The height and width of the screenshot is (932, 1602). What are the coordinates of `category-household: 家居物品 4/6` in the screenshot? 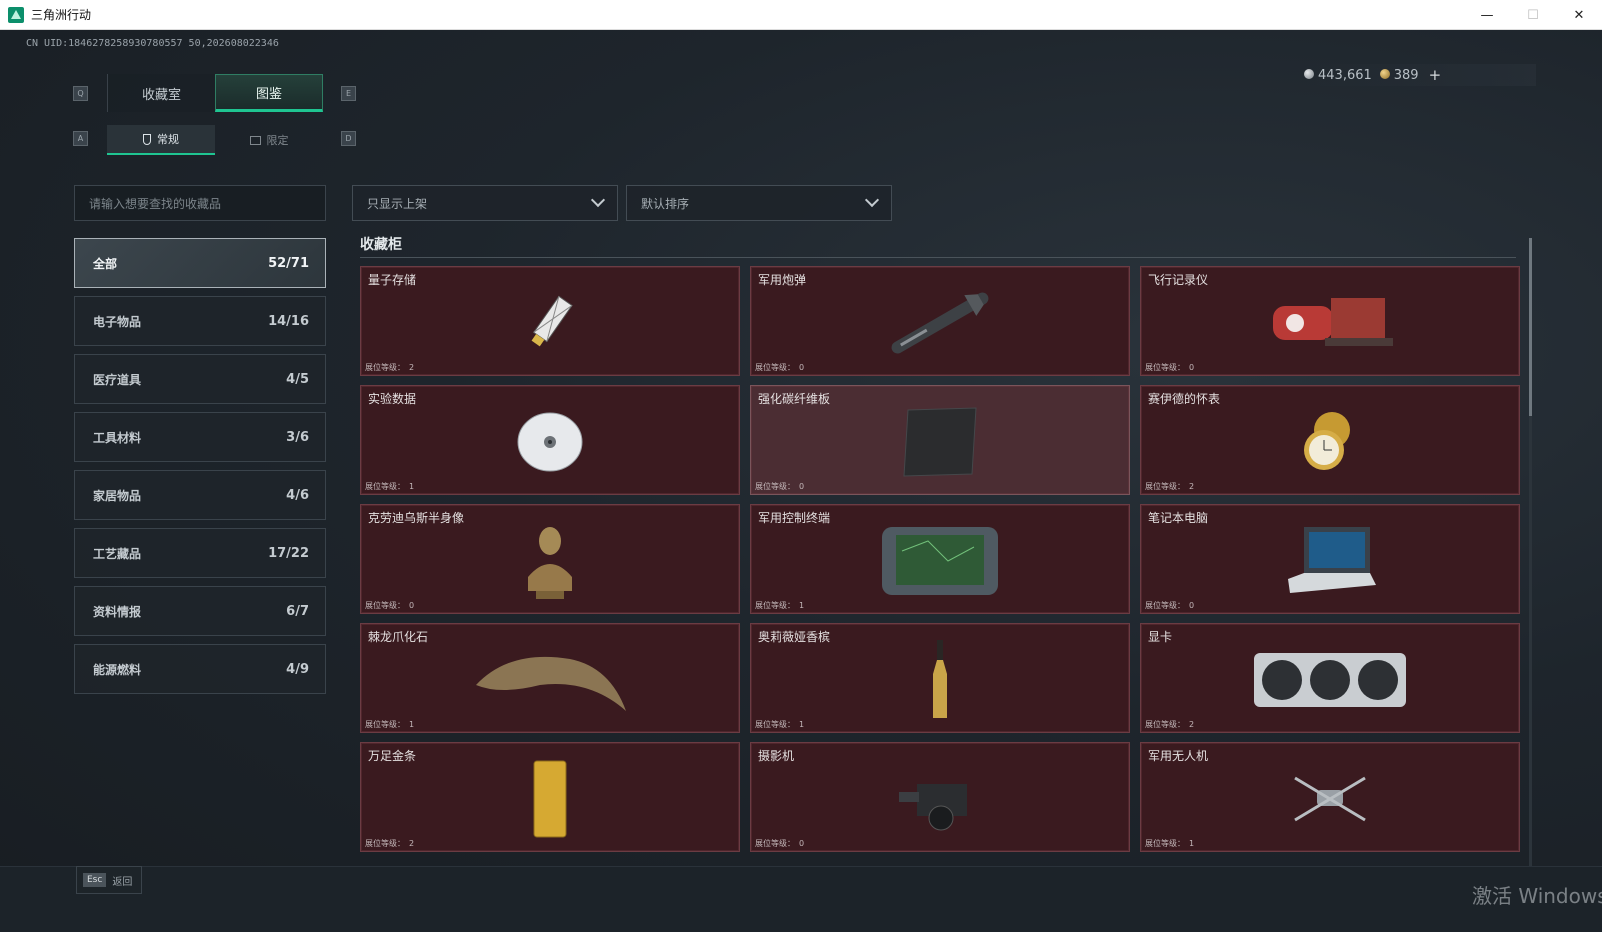 It's located at (200, 495).